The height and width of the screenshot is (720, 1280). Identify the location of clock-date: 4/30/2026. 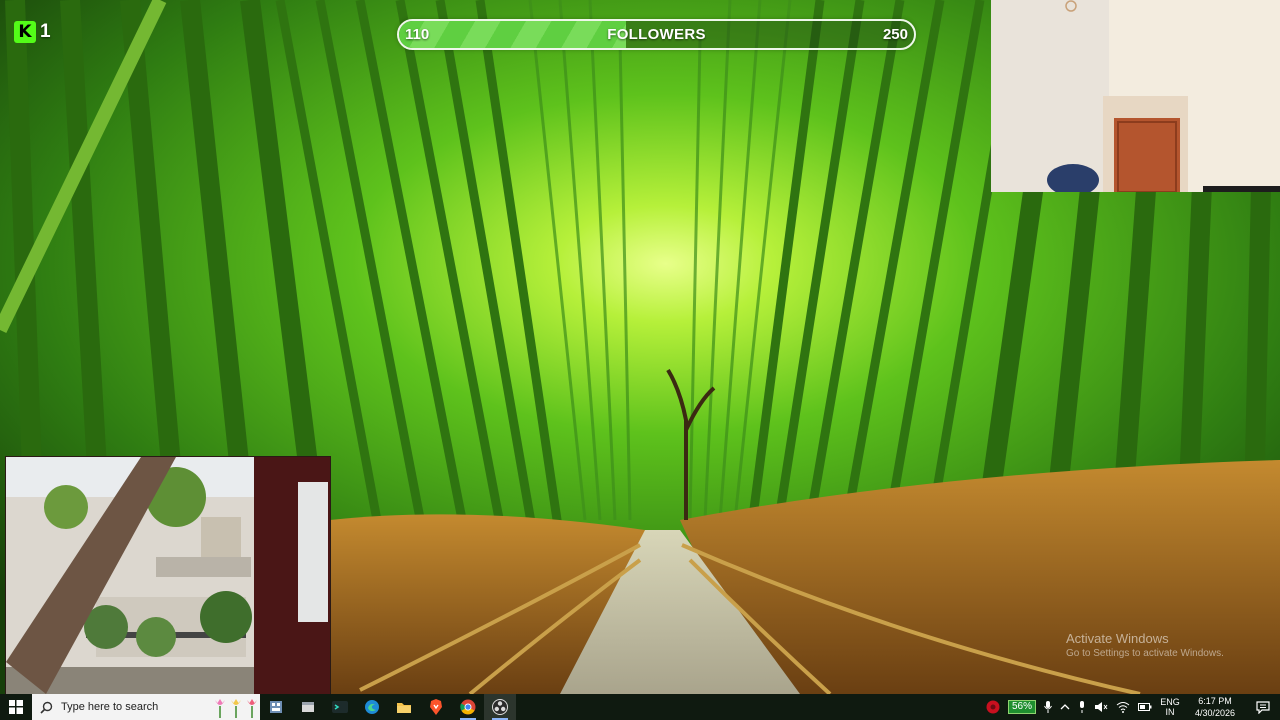
(1215, 713).